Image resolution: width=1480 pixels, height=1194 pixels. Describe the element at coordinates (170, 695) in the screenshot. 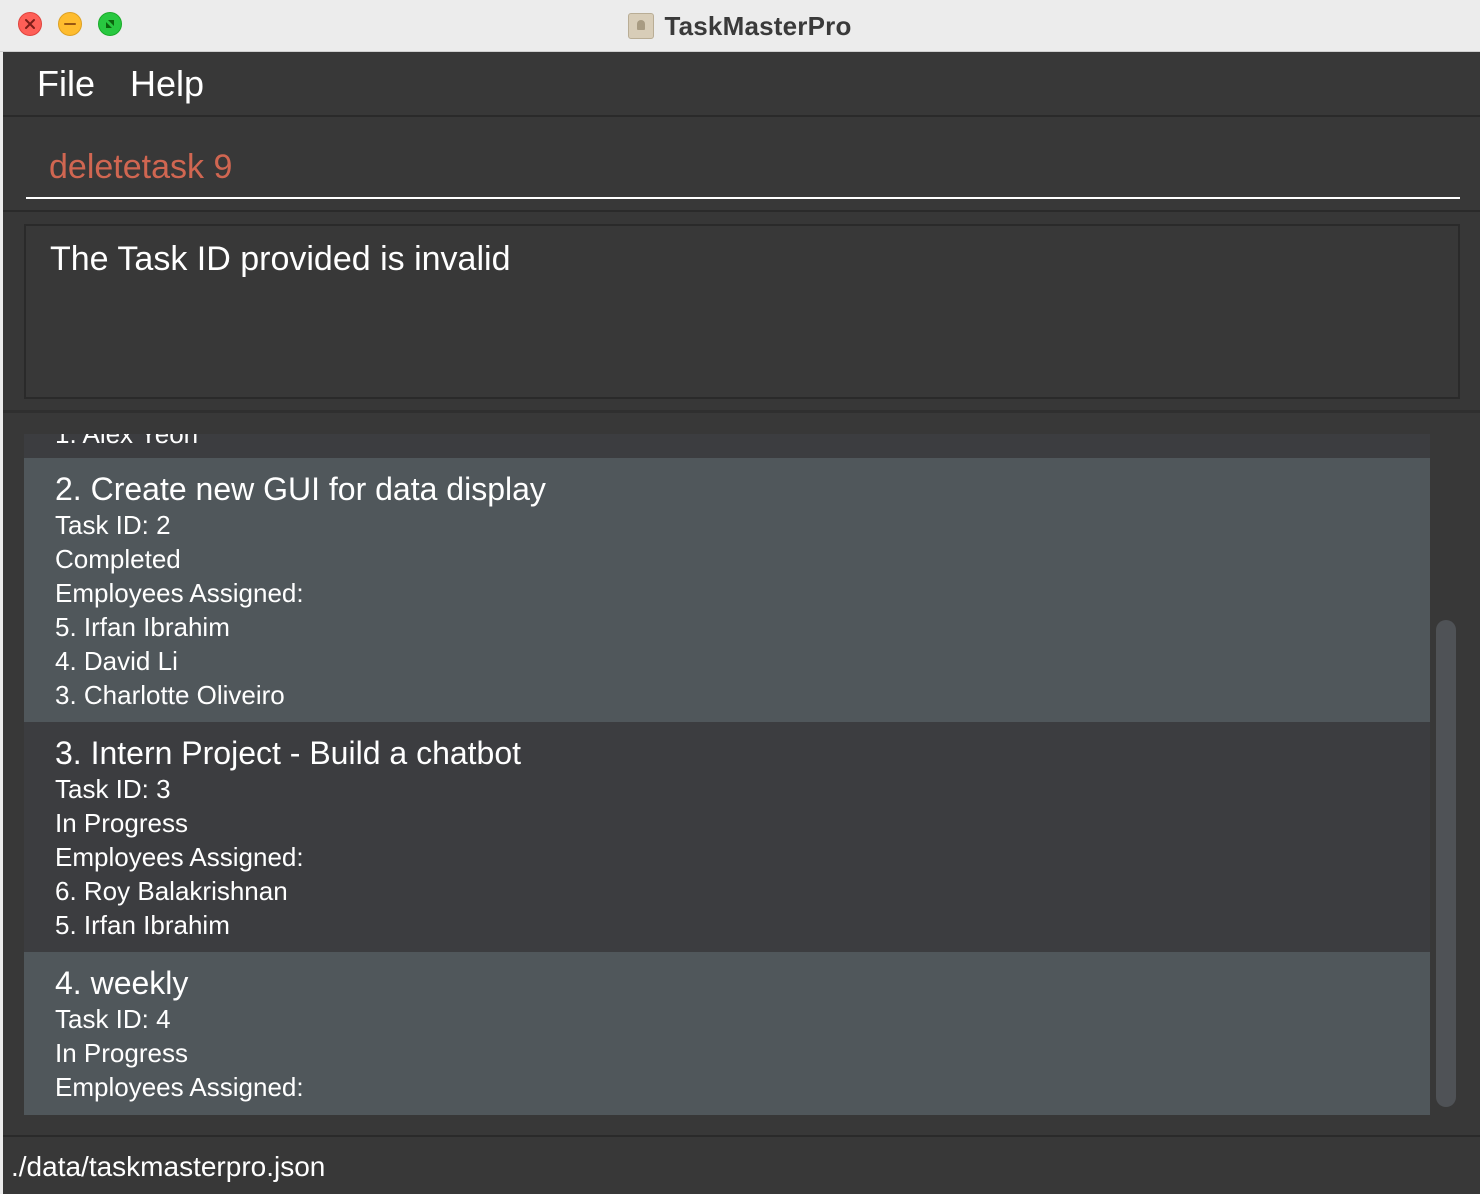

I see `employee-line: 3. Charlotte Oliveiro` at that location.